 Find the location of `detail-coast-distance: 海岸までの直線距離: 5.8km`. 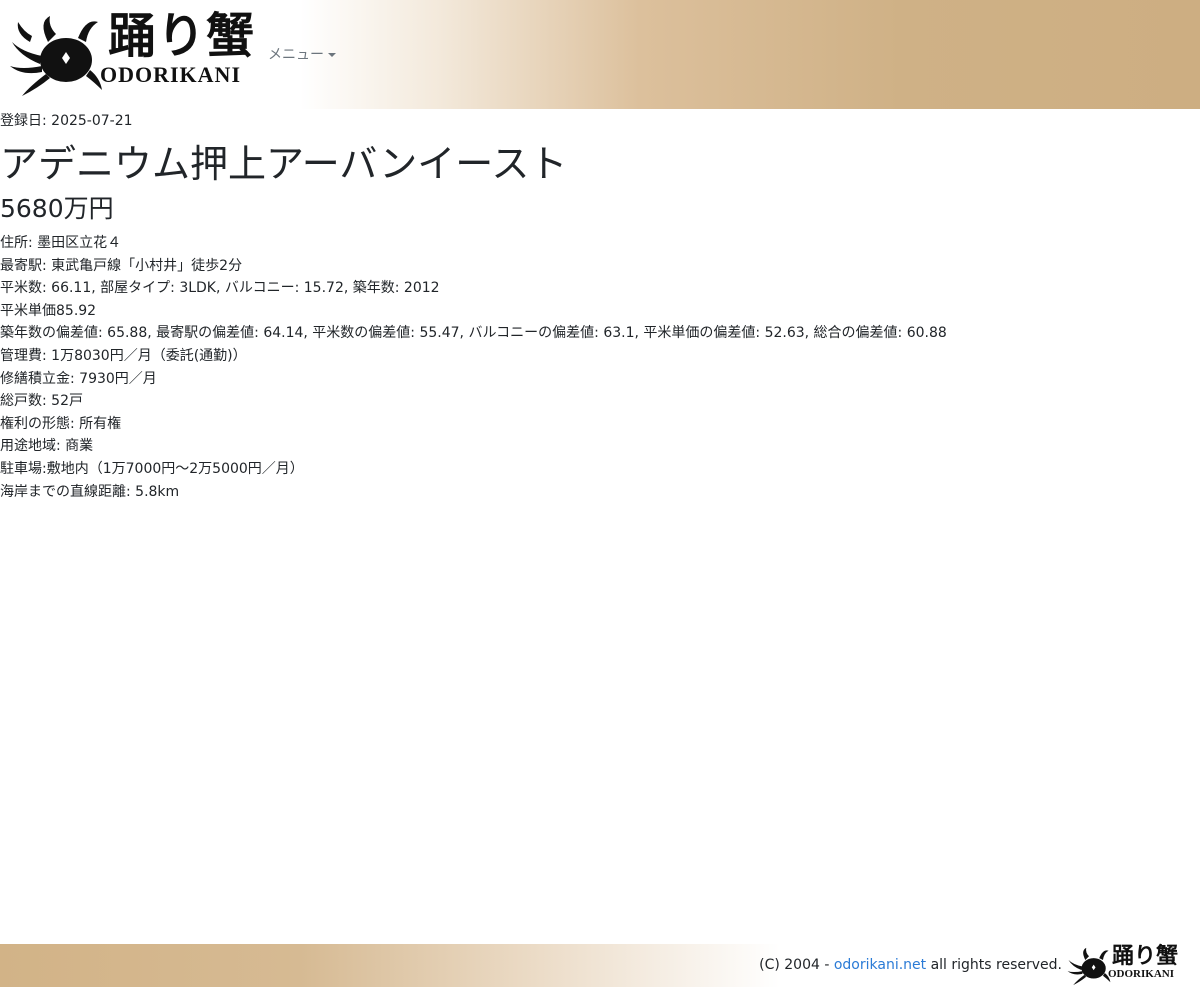

detail-coast-distance: 海岸までの直線距離: 5.8km is located at coordinates (90, 491).